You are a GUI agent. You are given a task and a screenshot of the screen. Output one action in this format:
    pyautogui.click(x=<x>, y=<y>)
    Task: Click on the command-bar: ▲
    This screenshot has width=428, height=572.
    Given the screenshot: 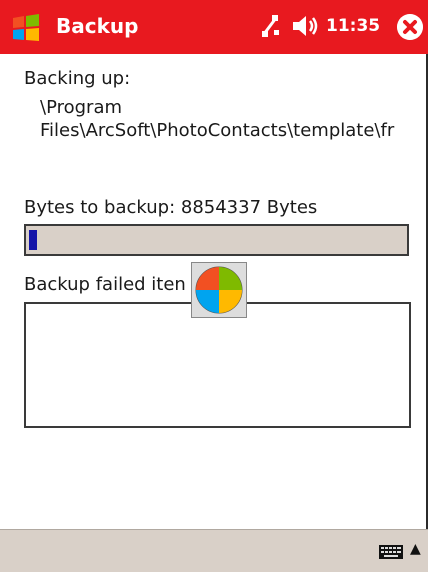 What is the action you would take?
    pyautogui.click(x=214, y=550)
    